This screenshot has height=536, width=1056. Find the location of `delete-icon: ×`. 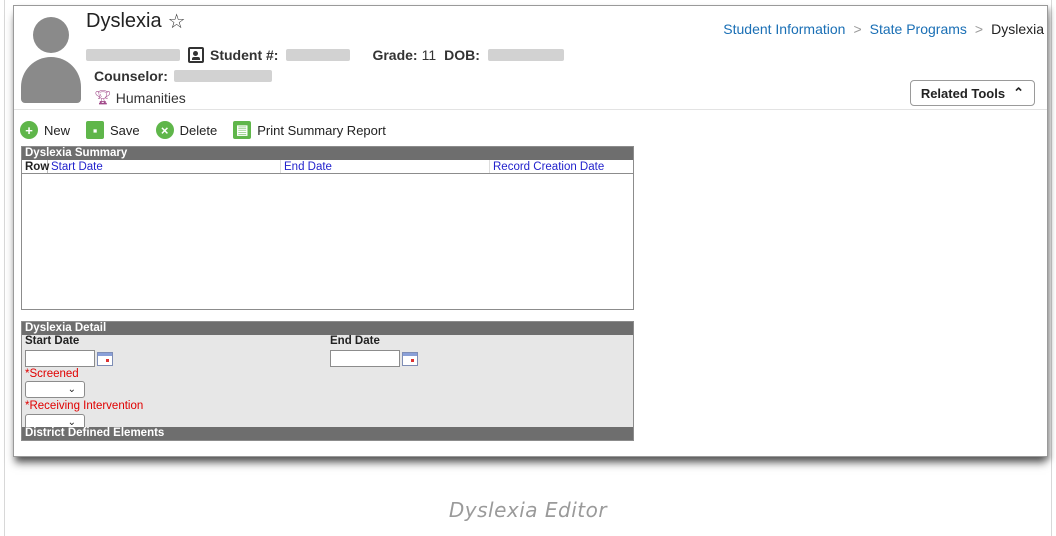

delete-icon: × is located at coordinates (164, 130).